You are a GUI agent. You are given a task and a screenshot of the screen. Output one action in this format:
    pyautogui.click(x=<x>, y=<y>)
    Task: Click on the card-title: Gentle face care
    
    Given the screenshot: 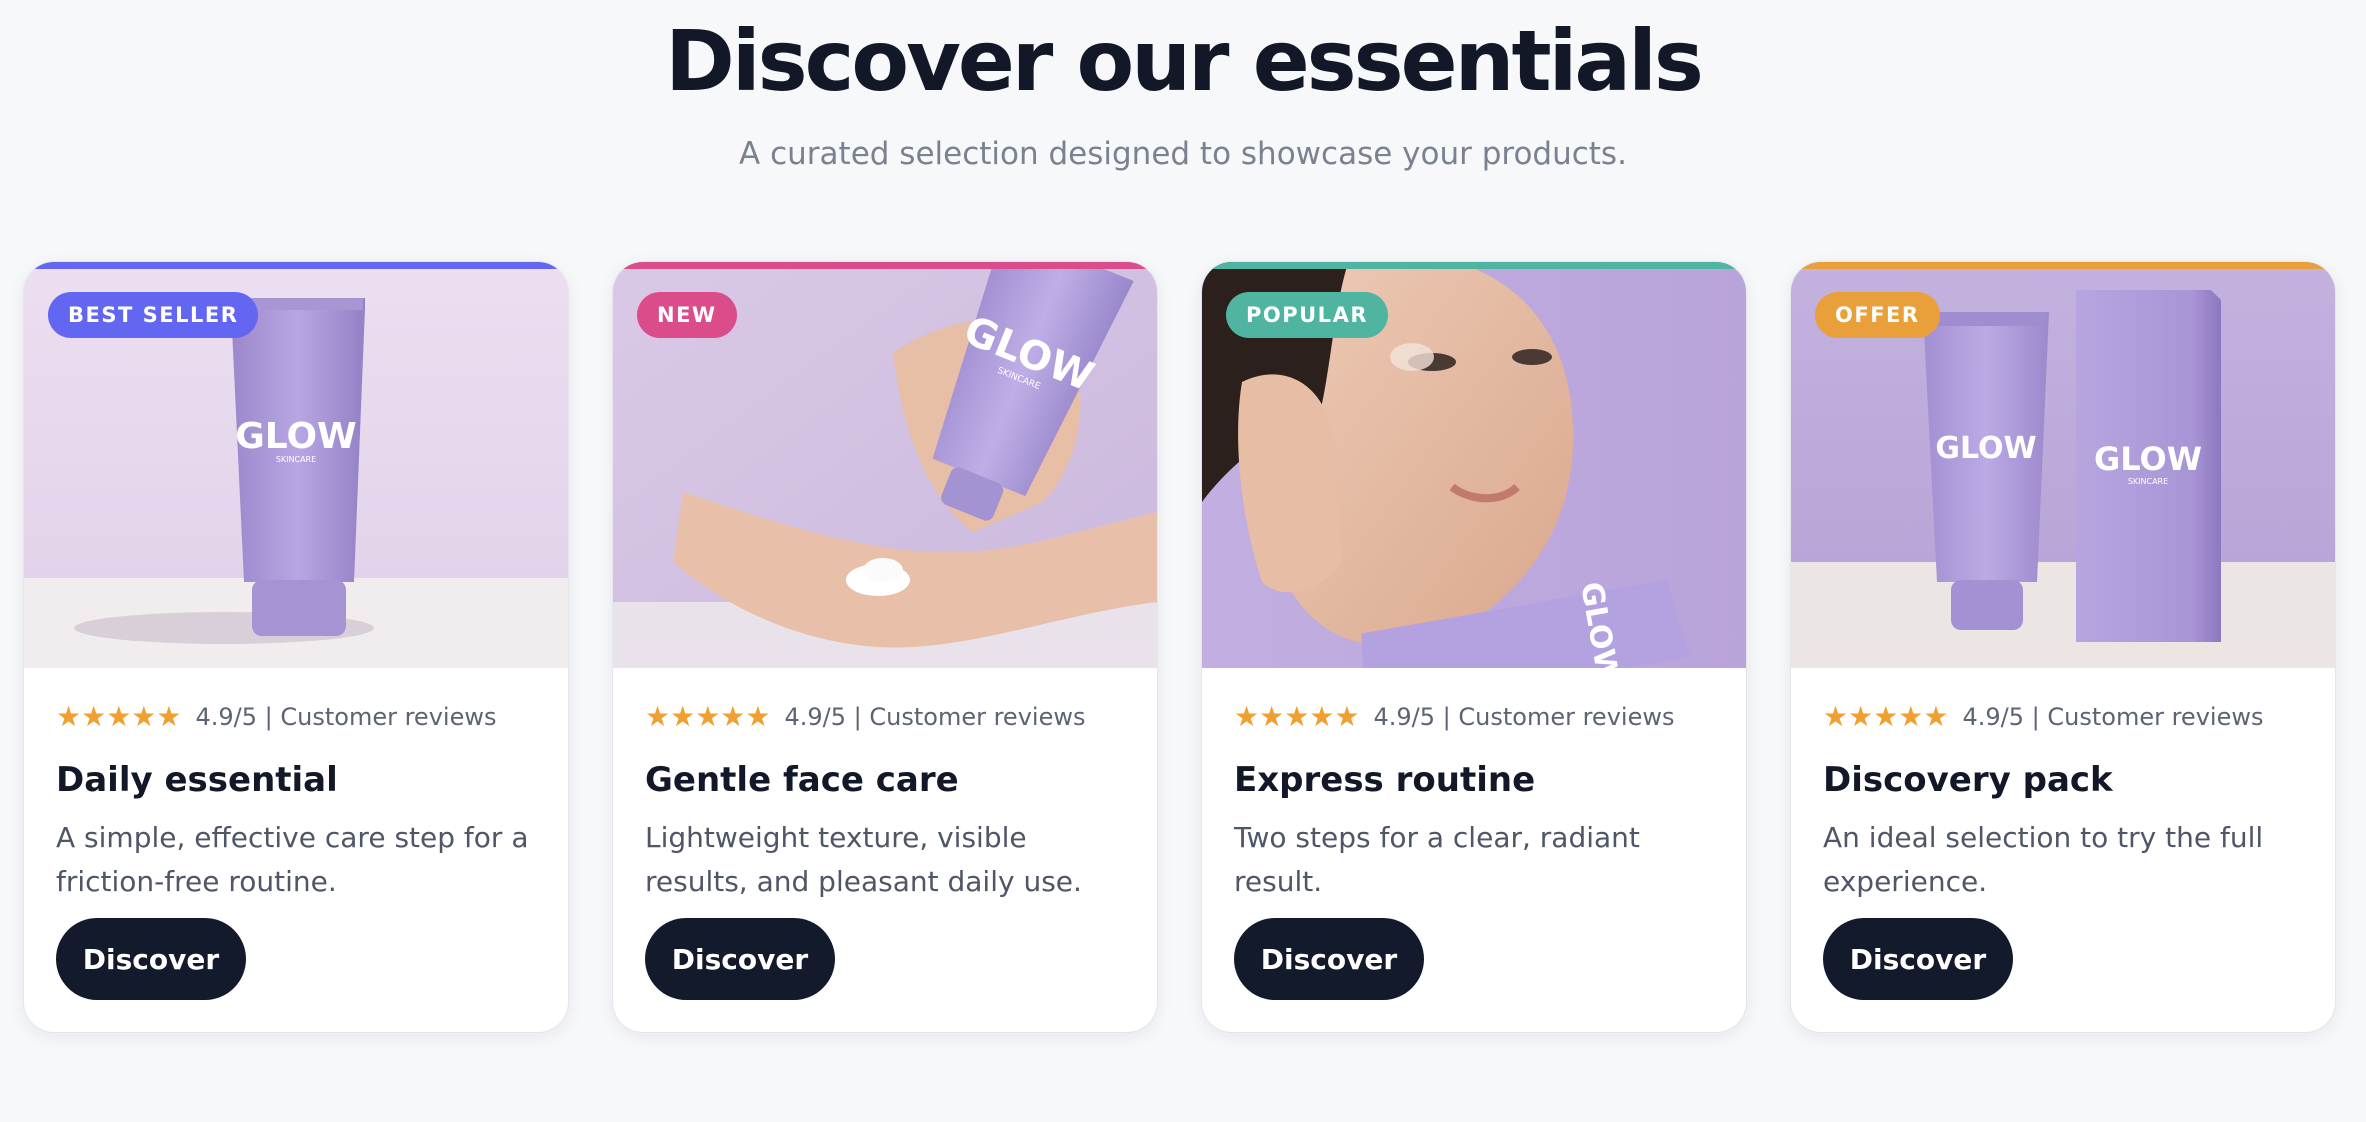 What is the action you would take?
    pyautogui.click(x=802, y=780)
    